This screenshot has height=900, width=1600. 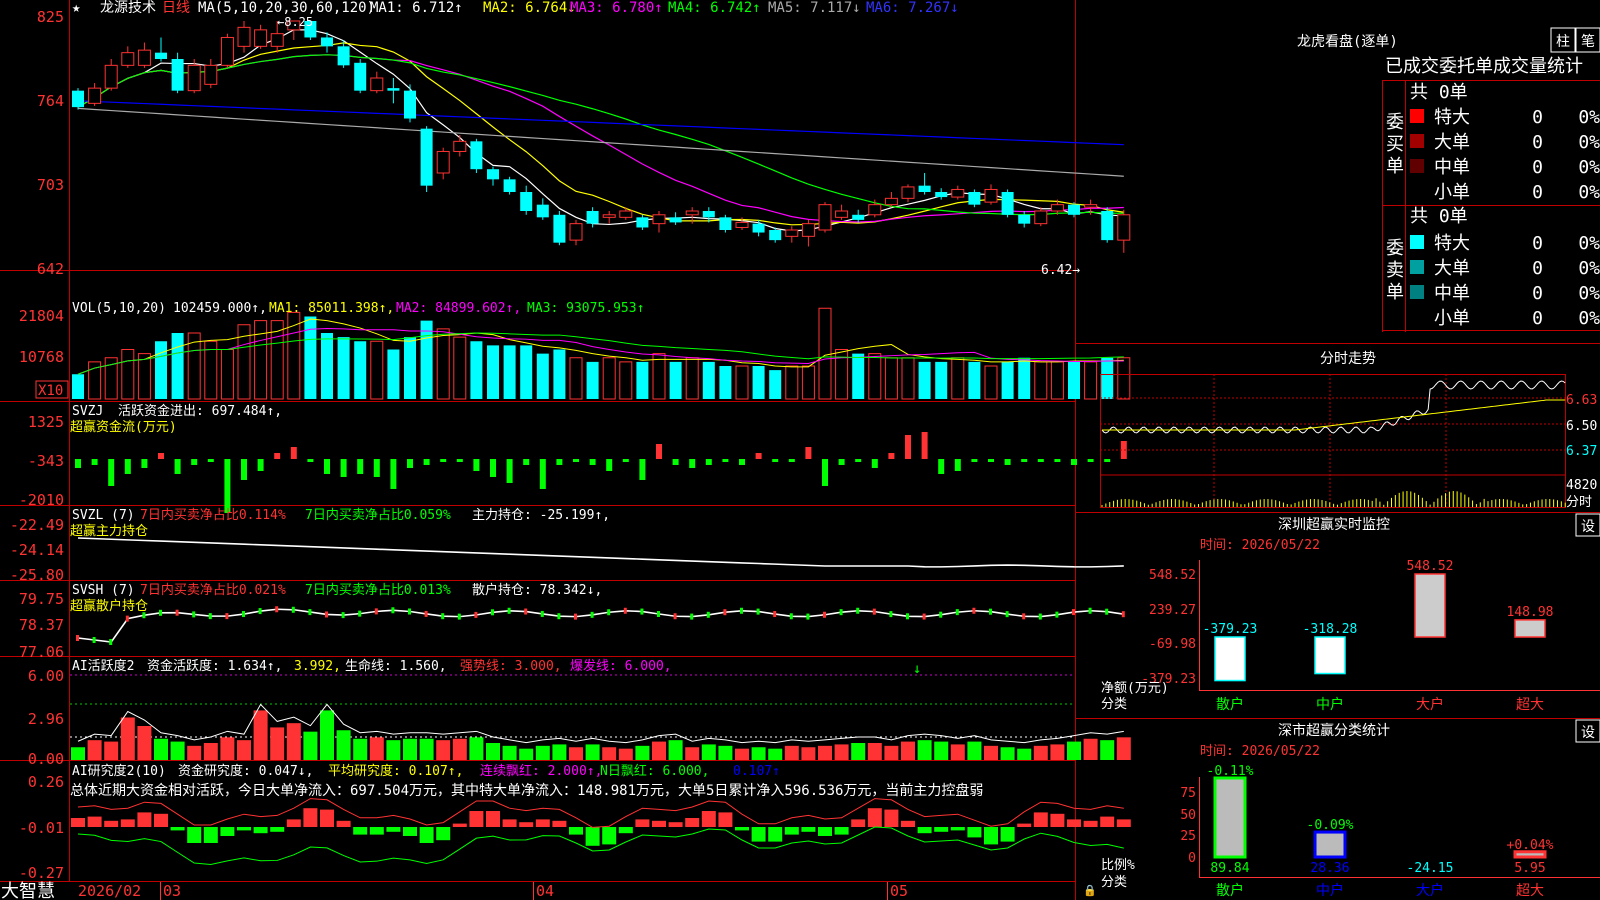 What do you see at coordinates (1589, 142) in the screenshot?
I see `buy-row-pct: 0%` at bounding box center [1589, 142].